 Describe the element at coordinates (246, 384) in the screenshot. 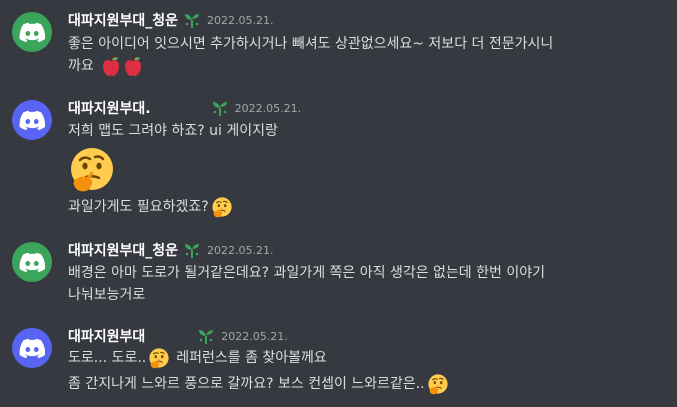

I see `message-text: 좀 간지나게 느와르 풍으로 갈까요? 보스 컨셉이 느와르같은..` at that location.